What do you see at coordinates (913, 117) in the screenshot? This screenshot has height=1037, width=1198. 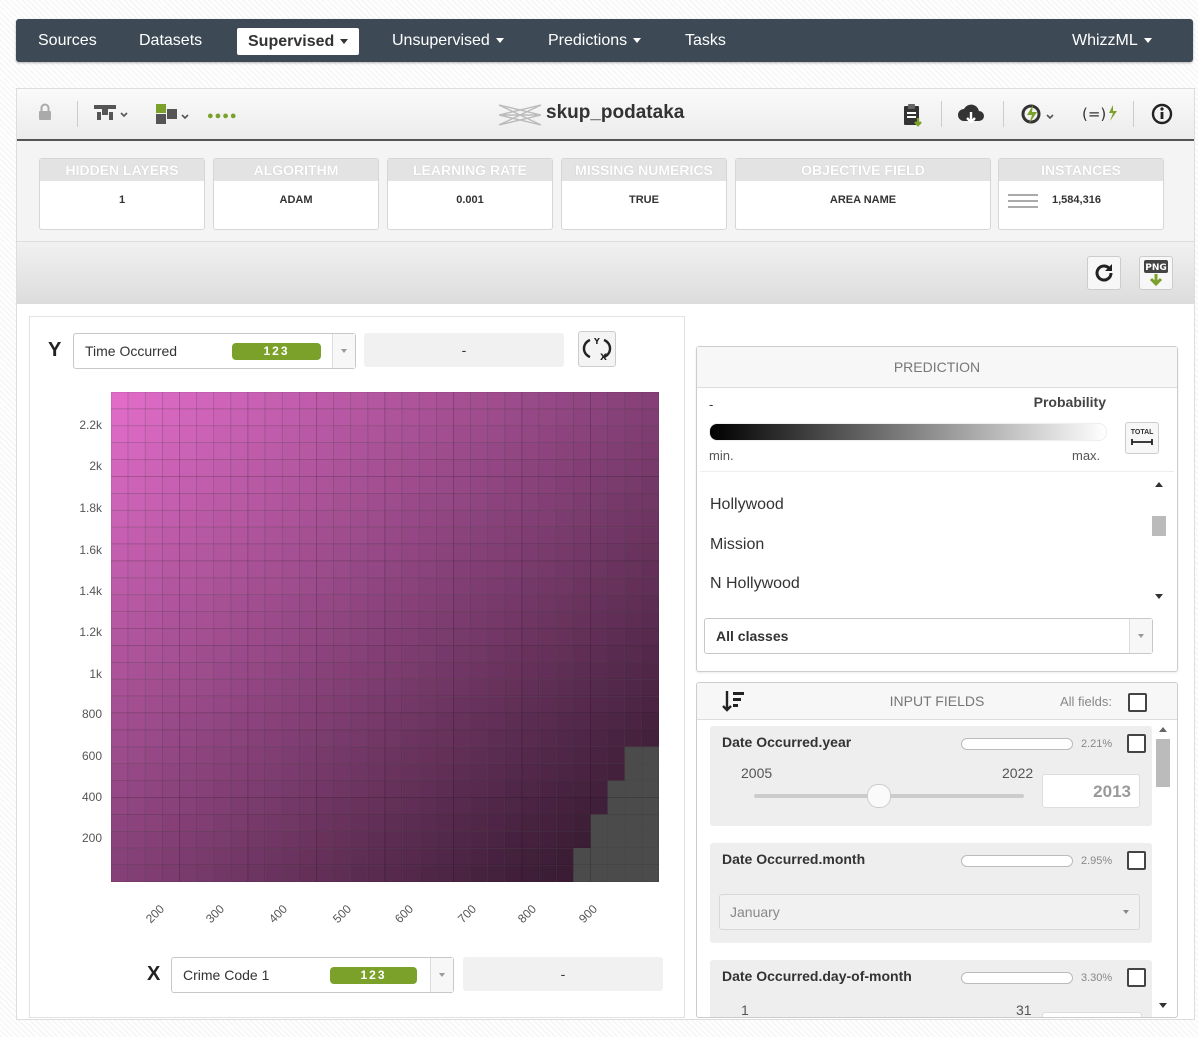 I see `clipboard-icon` at bounding box center [913, 117].